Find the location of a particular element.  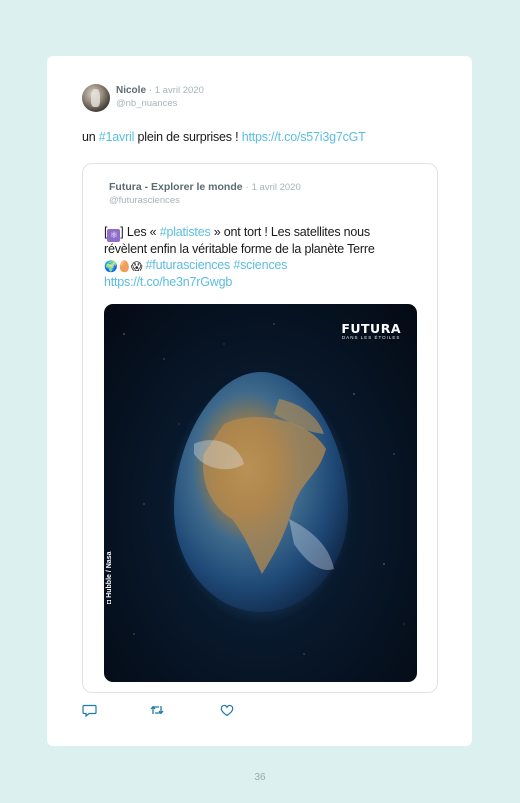

camera-icon: ◘ is located at coordinates (109, 600).